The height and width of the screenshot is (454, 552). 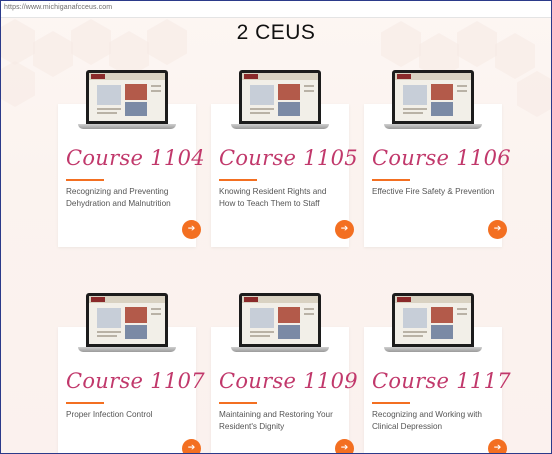 I want to click on course-title: Course 1117, so click(x=441, y=381).